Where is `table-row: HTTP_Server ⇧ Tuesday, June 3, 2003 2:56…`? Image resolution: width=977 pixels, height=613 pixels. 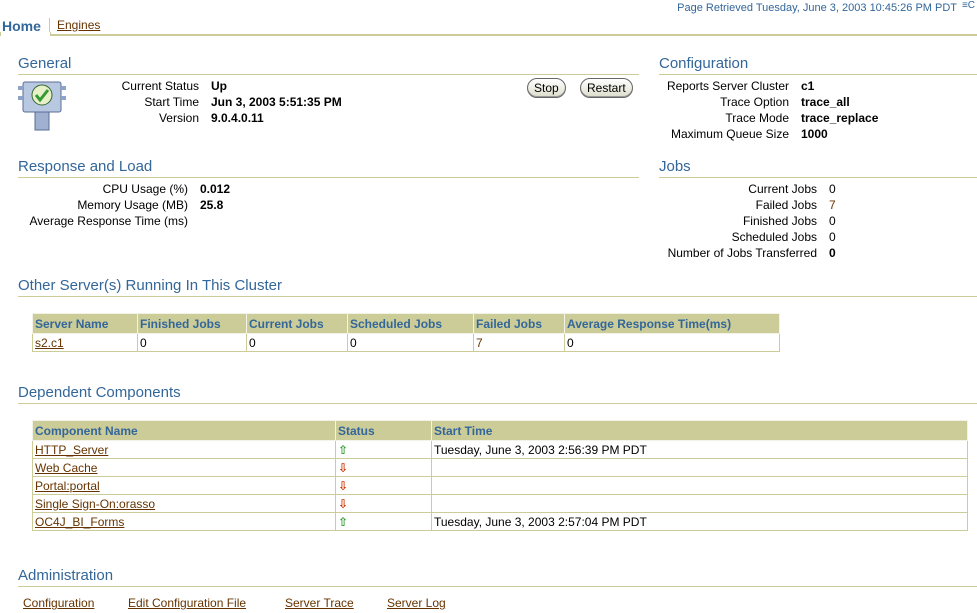
table-row: HTTP_Server ⇧ Tuesday, June 3, 2003 2:56… is located at coordinates (500, 449).